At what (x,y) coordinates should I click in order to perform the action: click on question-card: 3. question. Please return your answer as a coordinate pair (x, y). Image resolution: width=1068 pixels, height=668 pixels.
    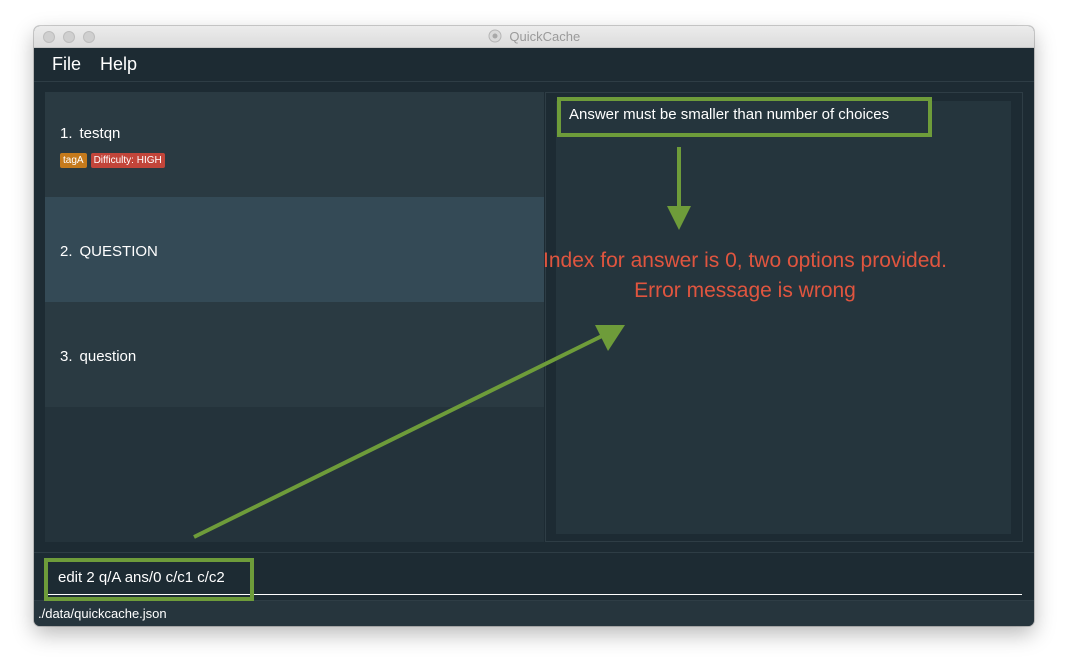
    Looking at the image, I should click on (294, 354).